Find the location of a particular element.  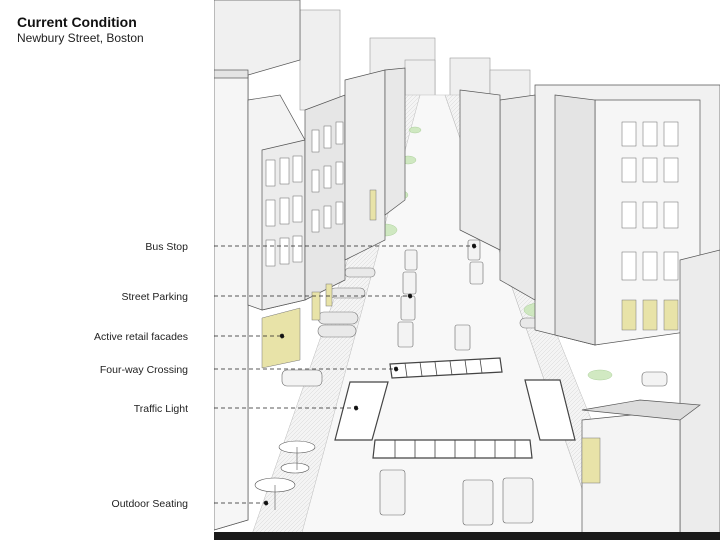

diagram-subtitle: Newbury Street, Boston is located at coordinates (80, 38).